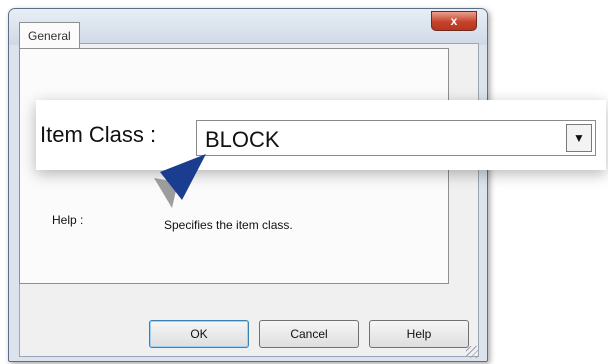  Describe the element at coordinates (68, 220) in the screenshot. I see `help-label: Help :` at that location.